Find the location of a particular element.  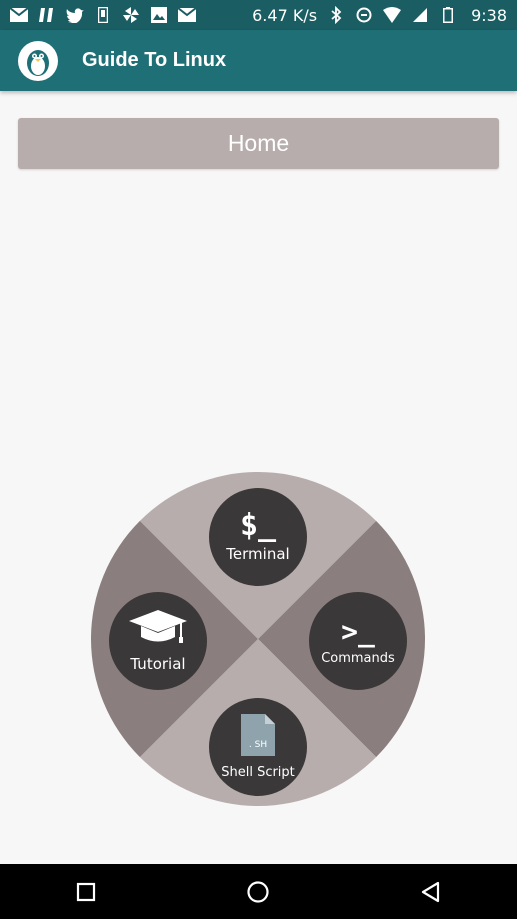

shell-script-label: Shell Script is located at coordinates (258, 772).